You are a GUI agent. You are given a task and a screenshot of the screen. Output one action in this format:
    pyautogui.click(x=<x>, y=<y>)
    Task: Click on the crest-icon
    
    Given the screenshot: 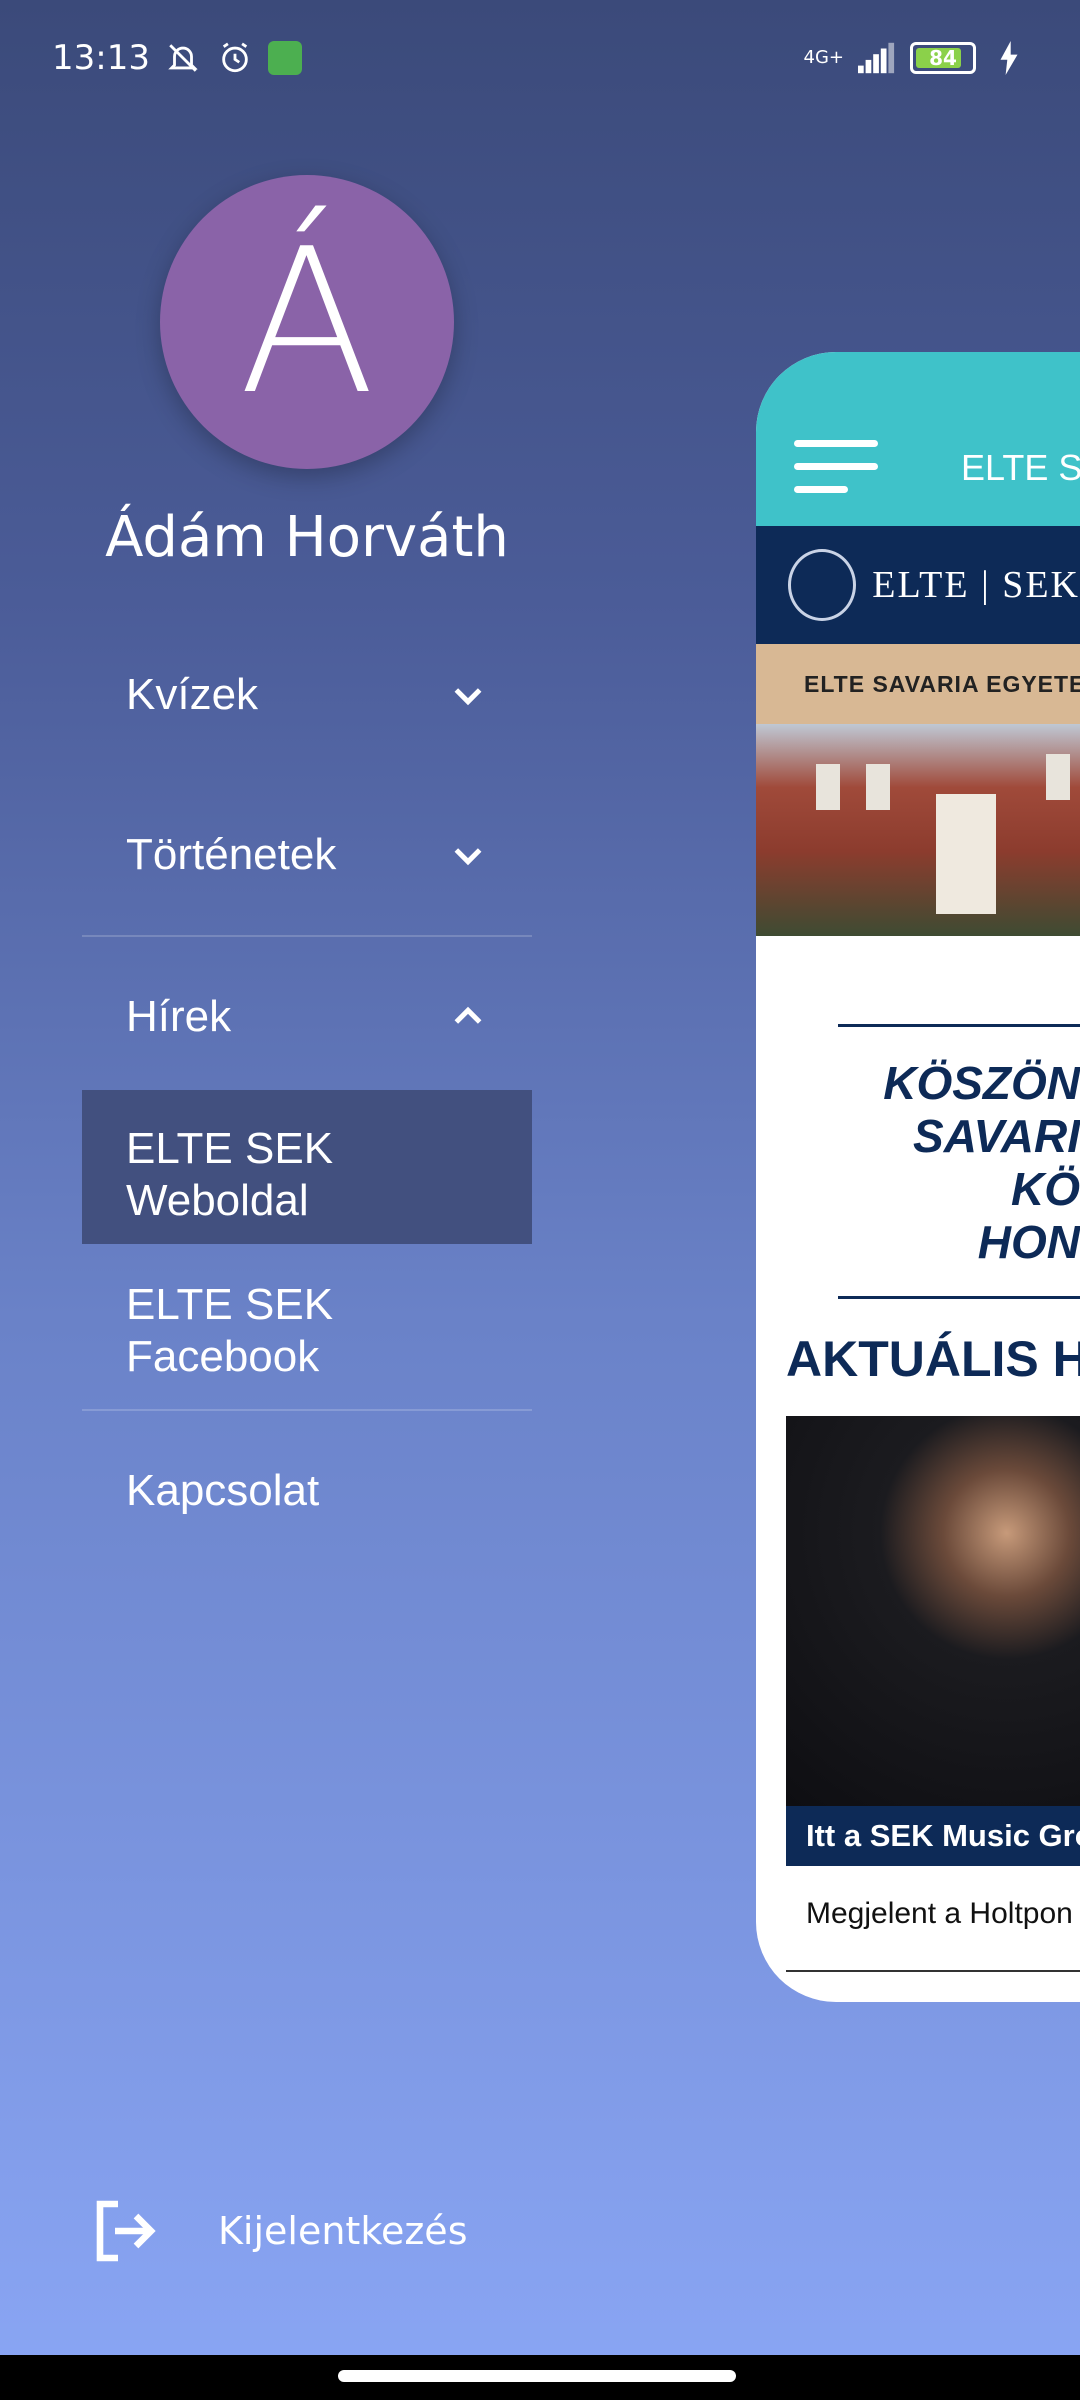 What is the action you would take?
    pyautogui.click(x=822, y=585)
    